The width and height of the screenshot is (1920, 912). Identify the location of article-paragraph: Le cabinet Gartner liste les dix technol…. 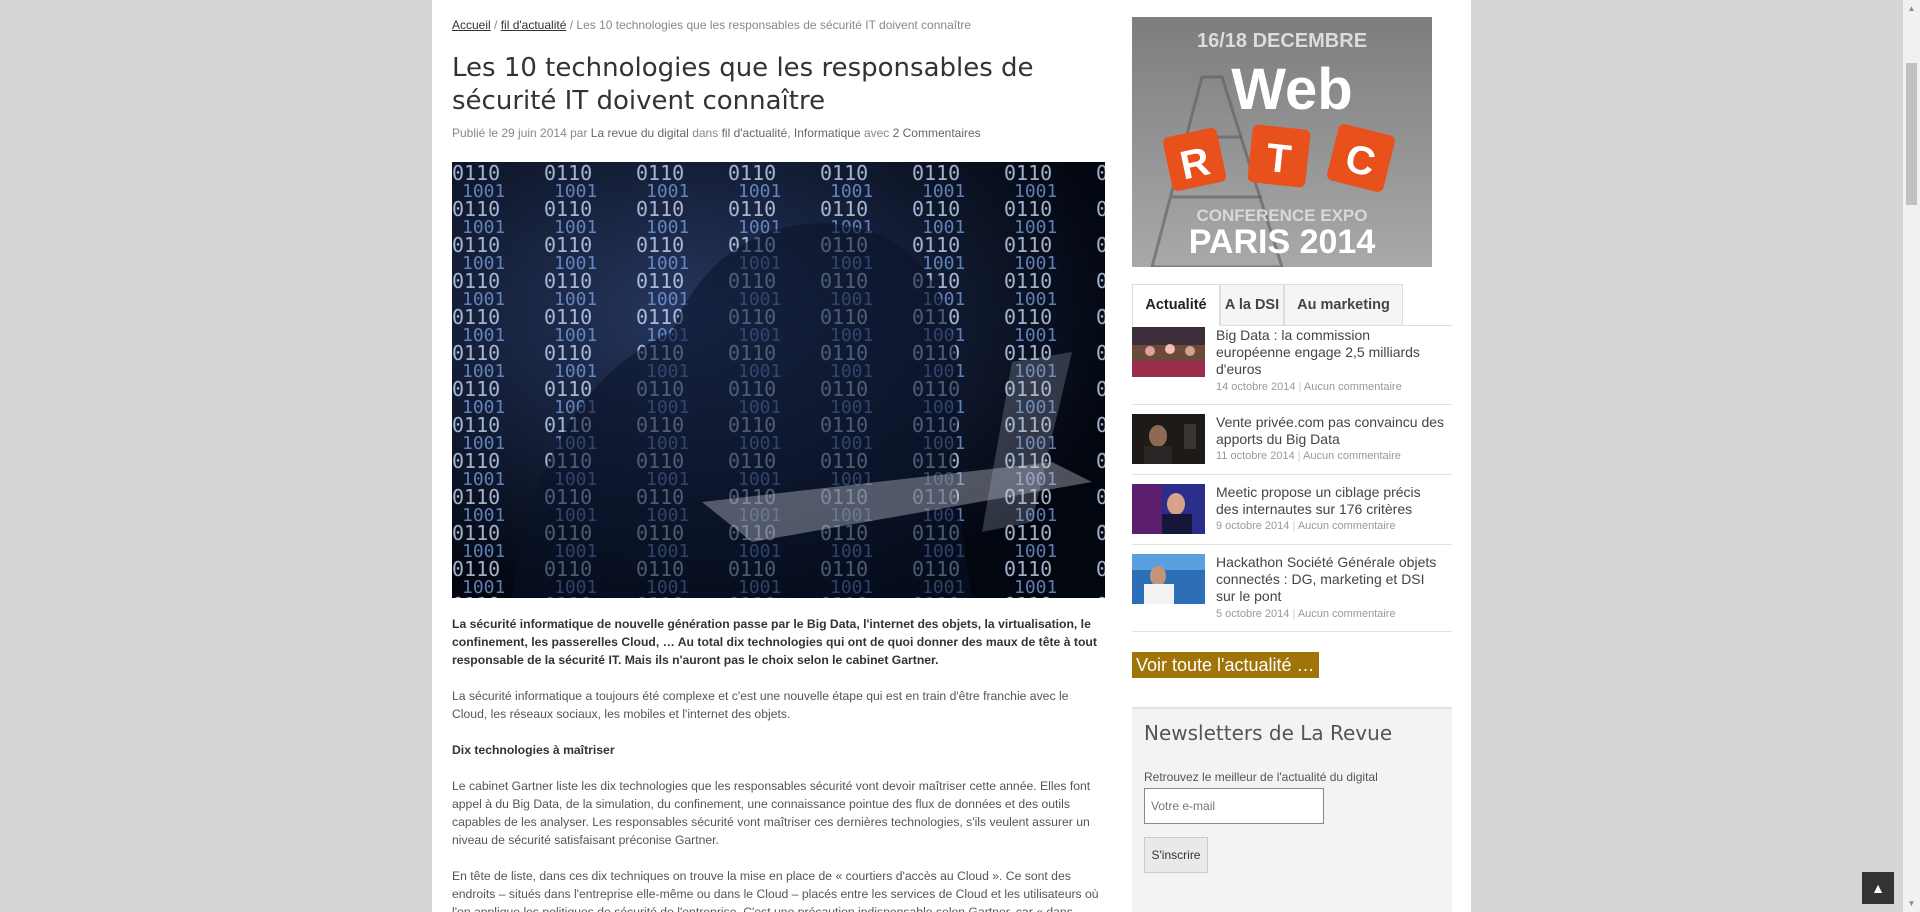
(771, 813).